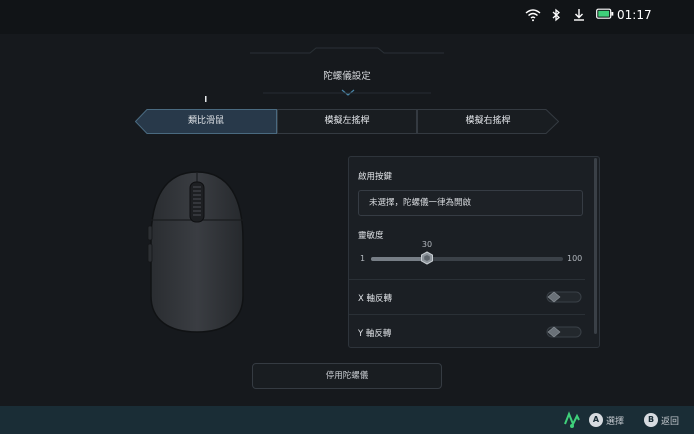 This screenshot has height=434, width=694. Describe the element at coordinates (195, 252) in the screenshot. I see `mouse-illustration` at that location.